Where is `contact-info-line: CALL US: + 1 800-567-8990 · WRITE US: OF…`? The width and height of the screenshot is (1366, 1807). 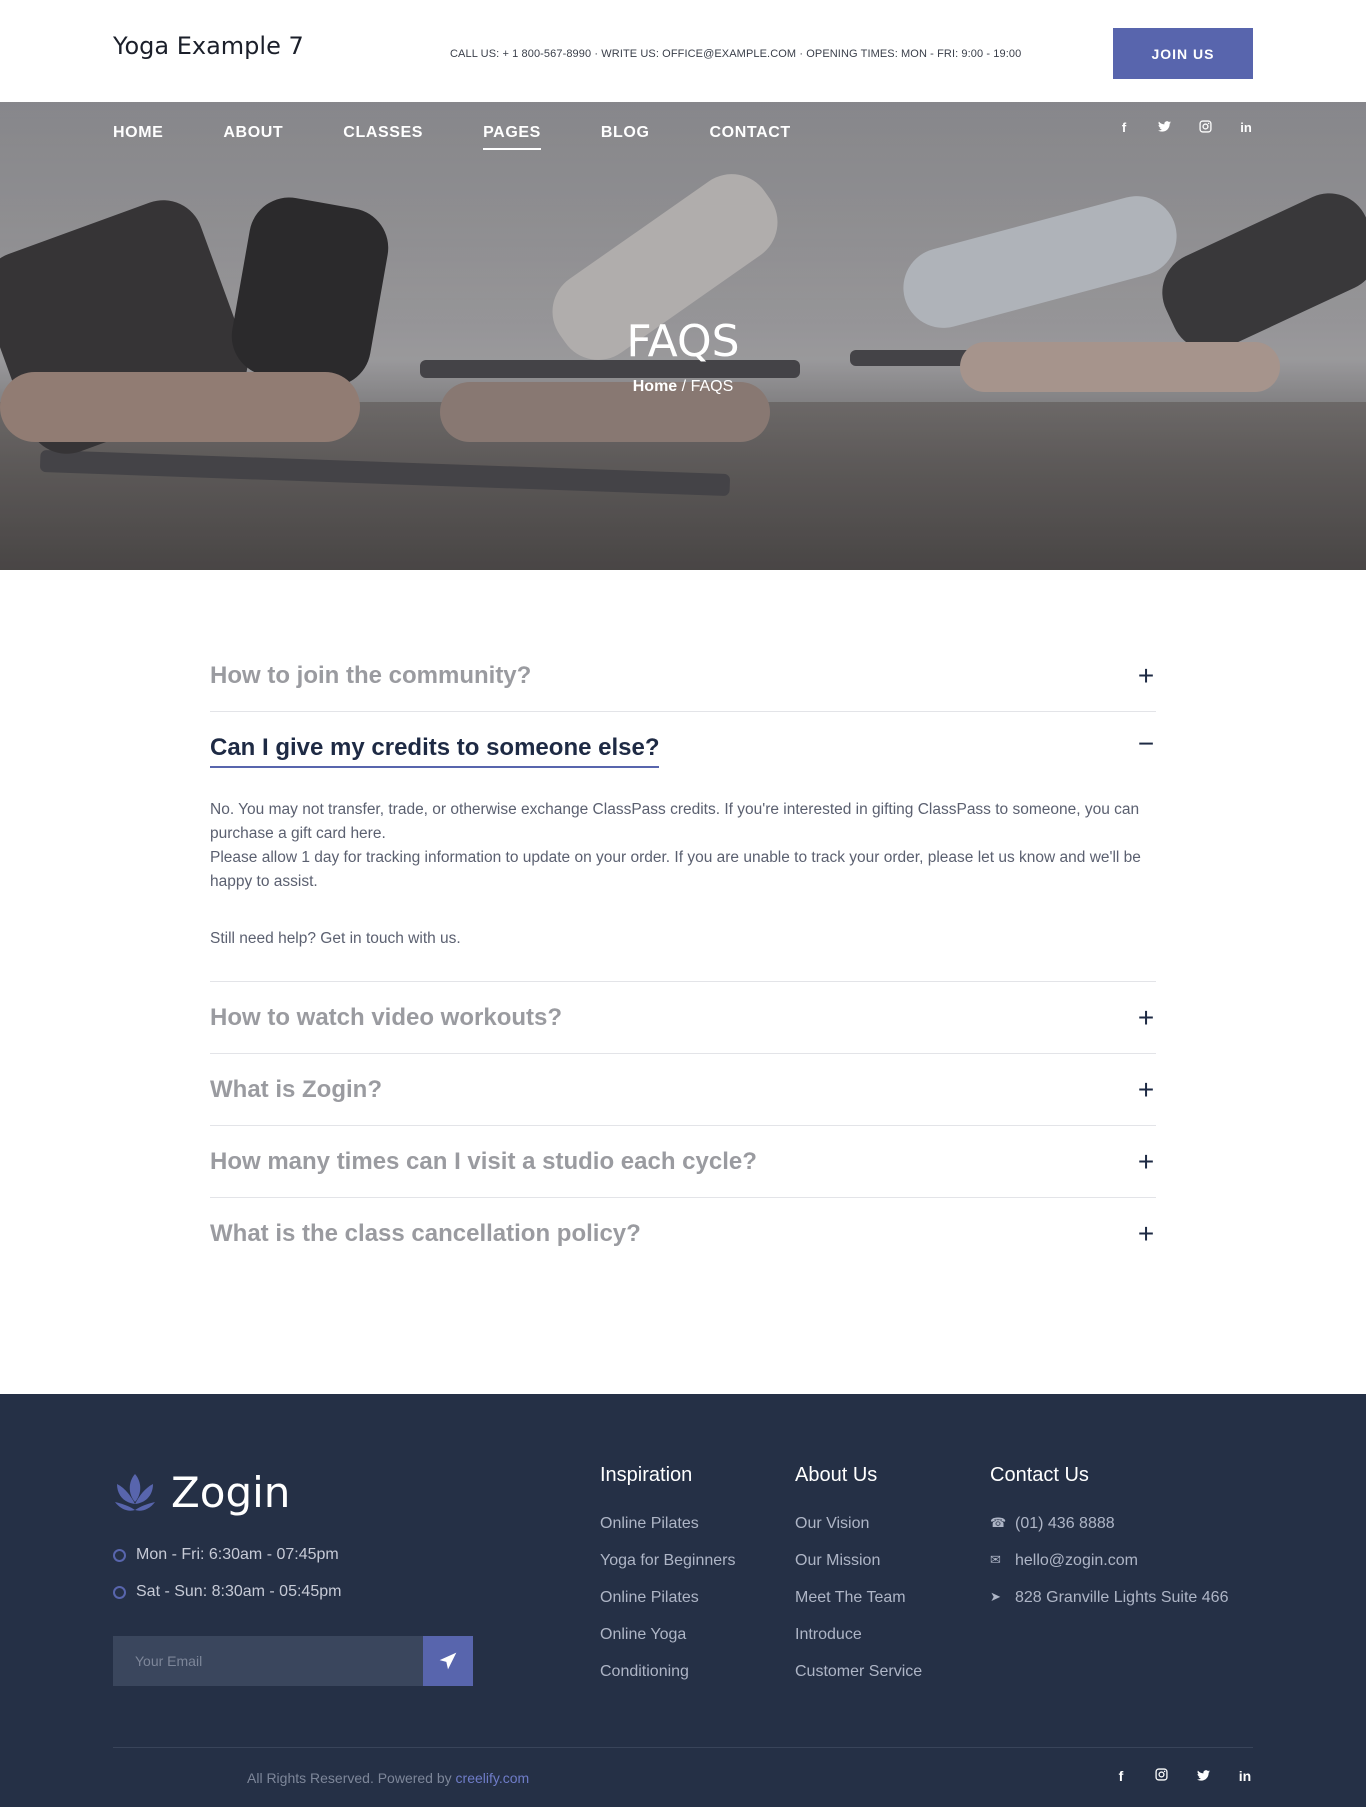
contact-info-line: CALL US: + 1 800-567-8990 · WRITE US: OF… is located at coordinates (736, 54).